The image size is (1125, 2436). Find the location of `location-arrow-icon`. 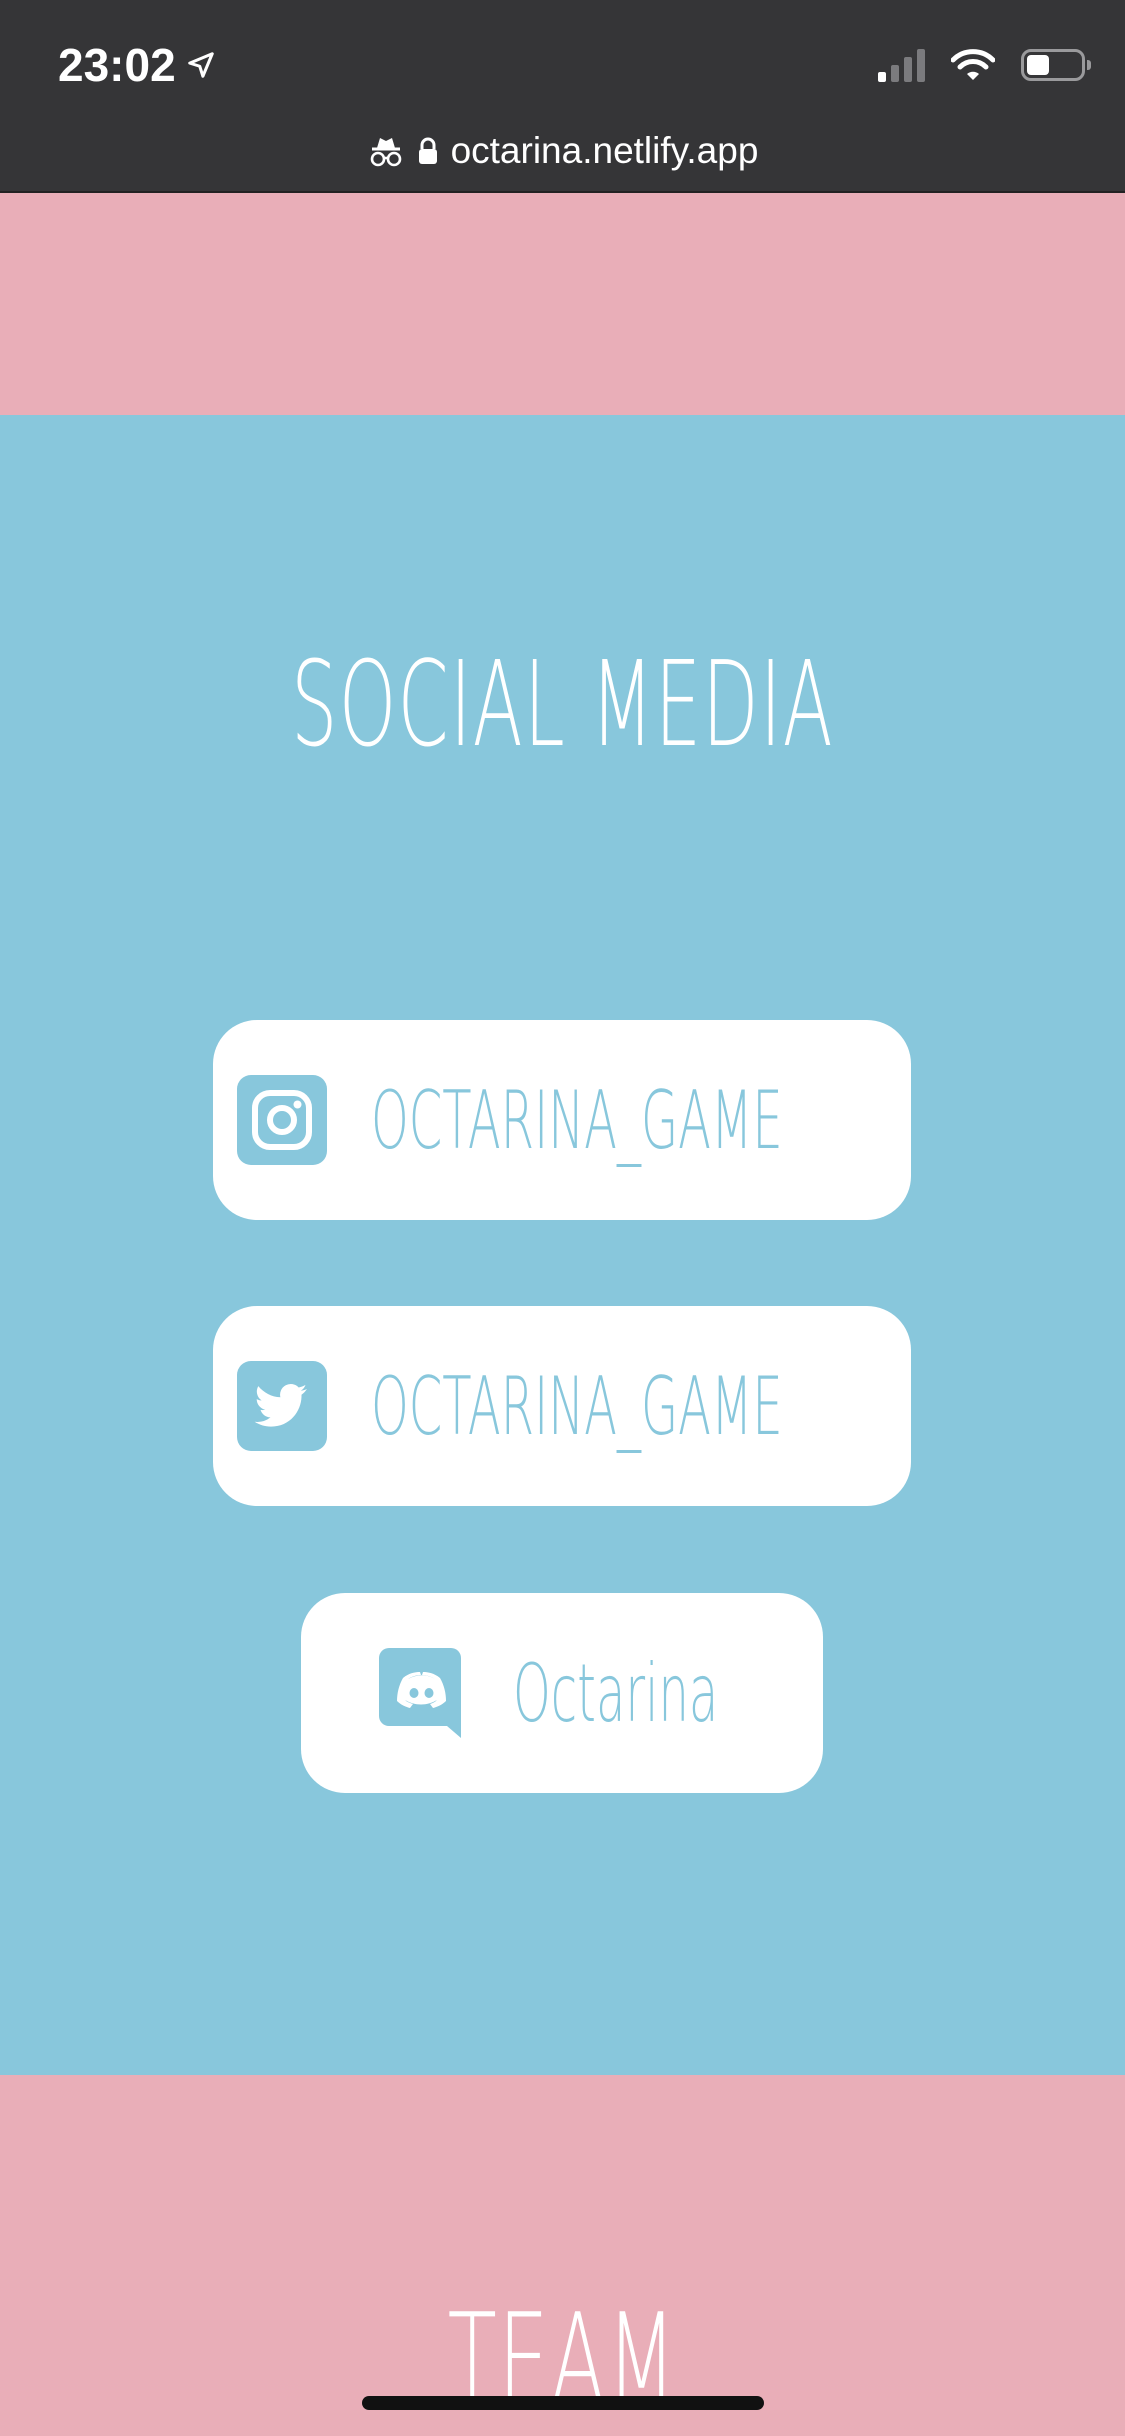

location-arrow-icon is located at coordinates (200, 65).